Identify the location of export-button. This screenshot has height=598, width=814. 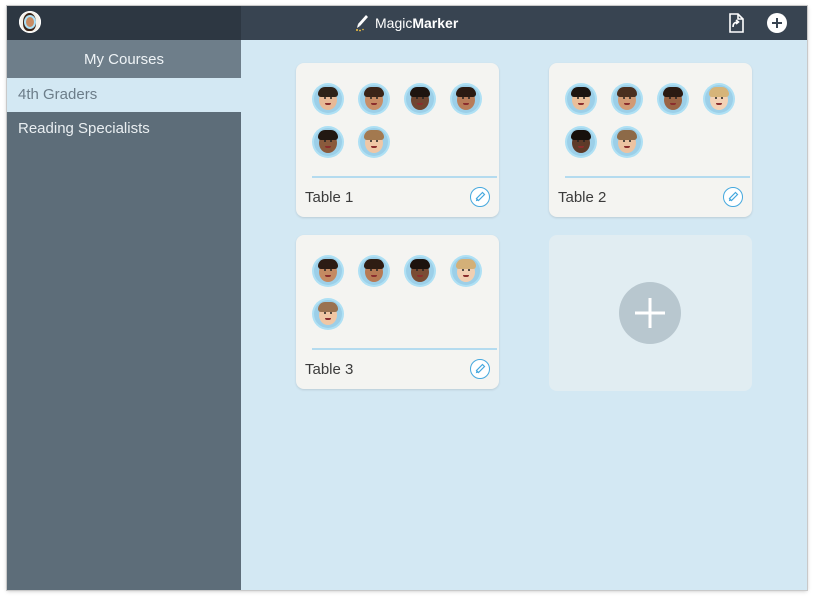
(736, 23).